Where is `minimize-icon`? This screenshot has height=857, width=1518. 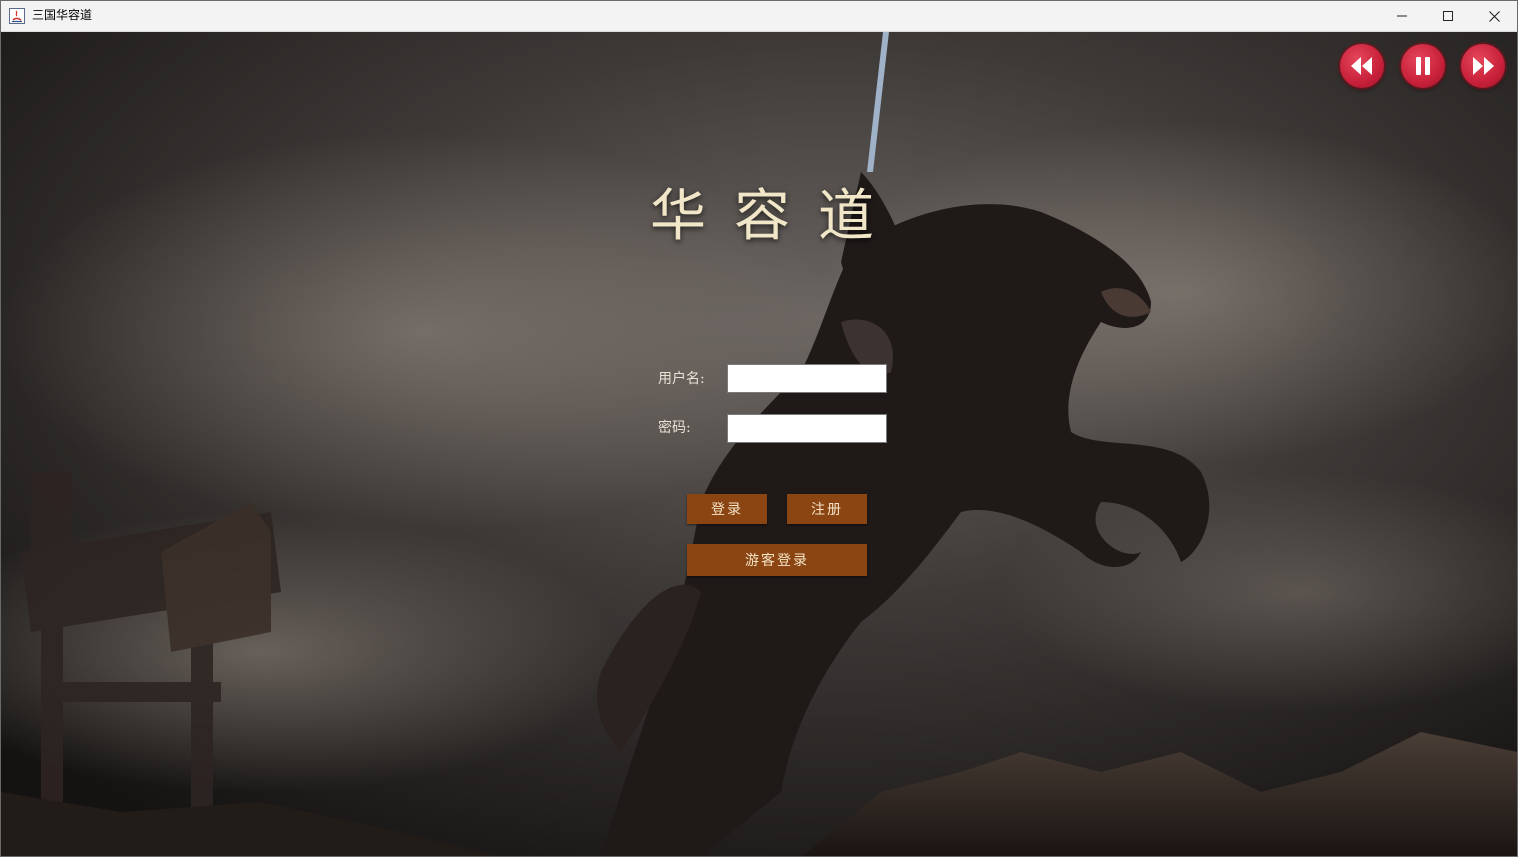
minimize-icon is located at coordinates (1402, 16).